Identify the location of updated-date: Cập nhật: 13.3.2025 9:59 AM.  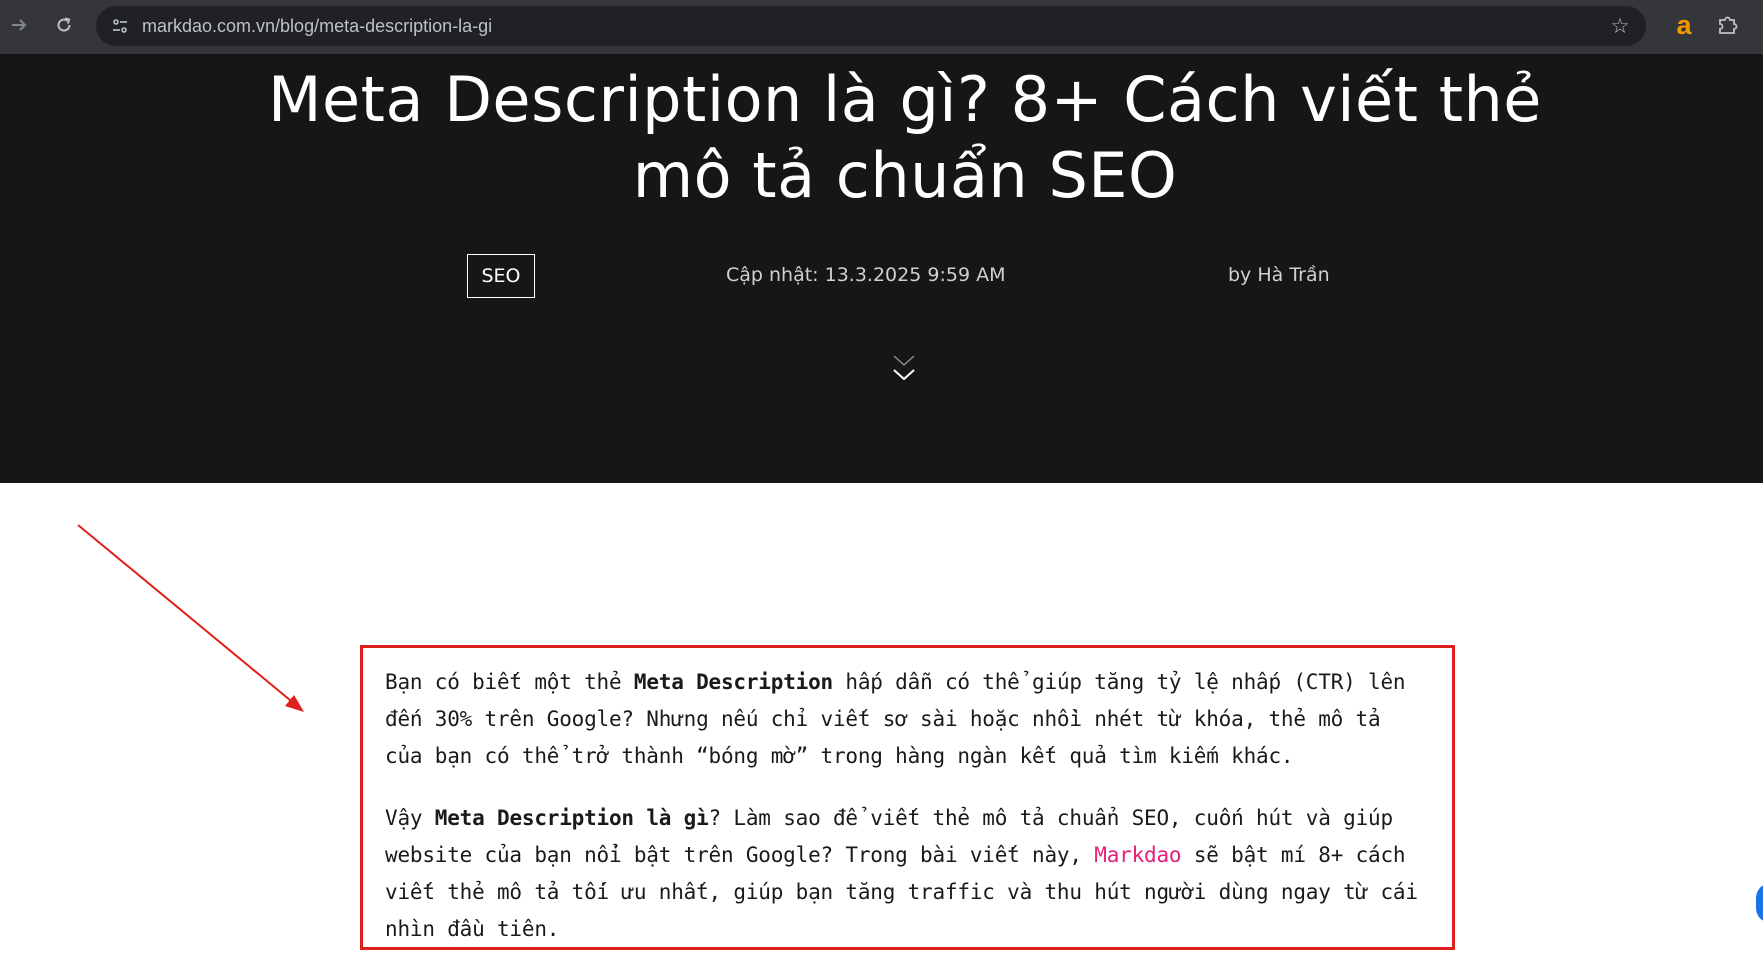
(866, 275).